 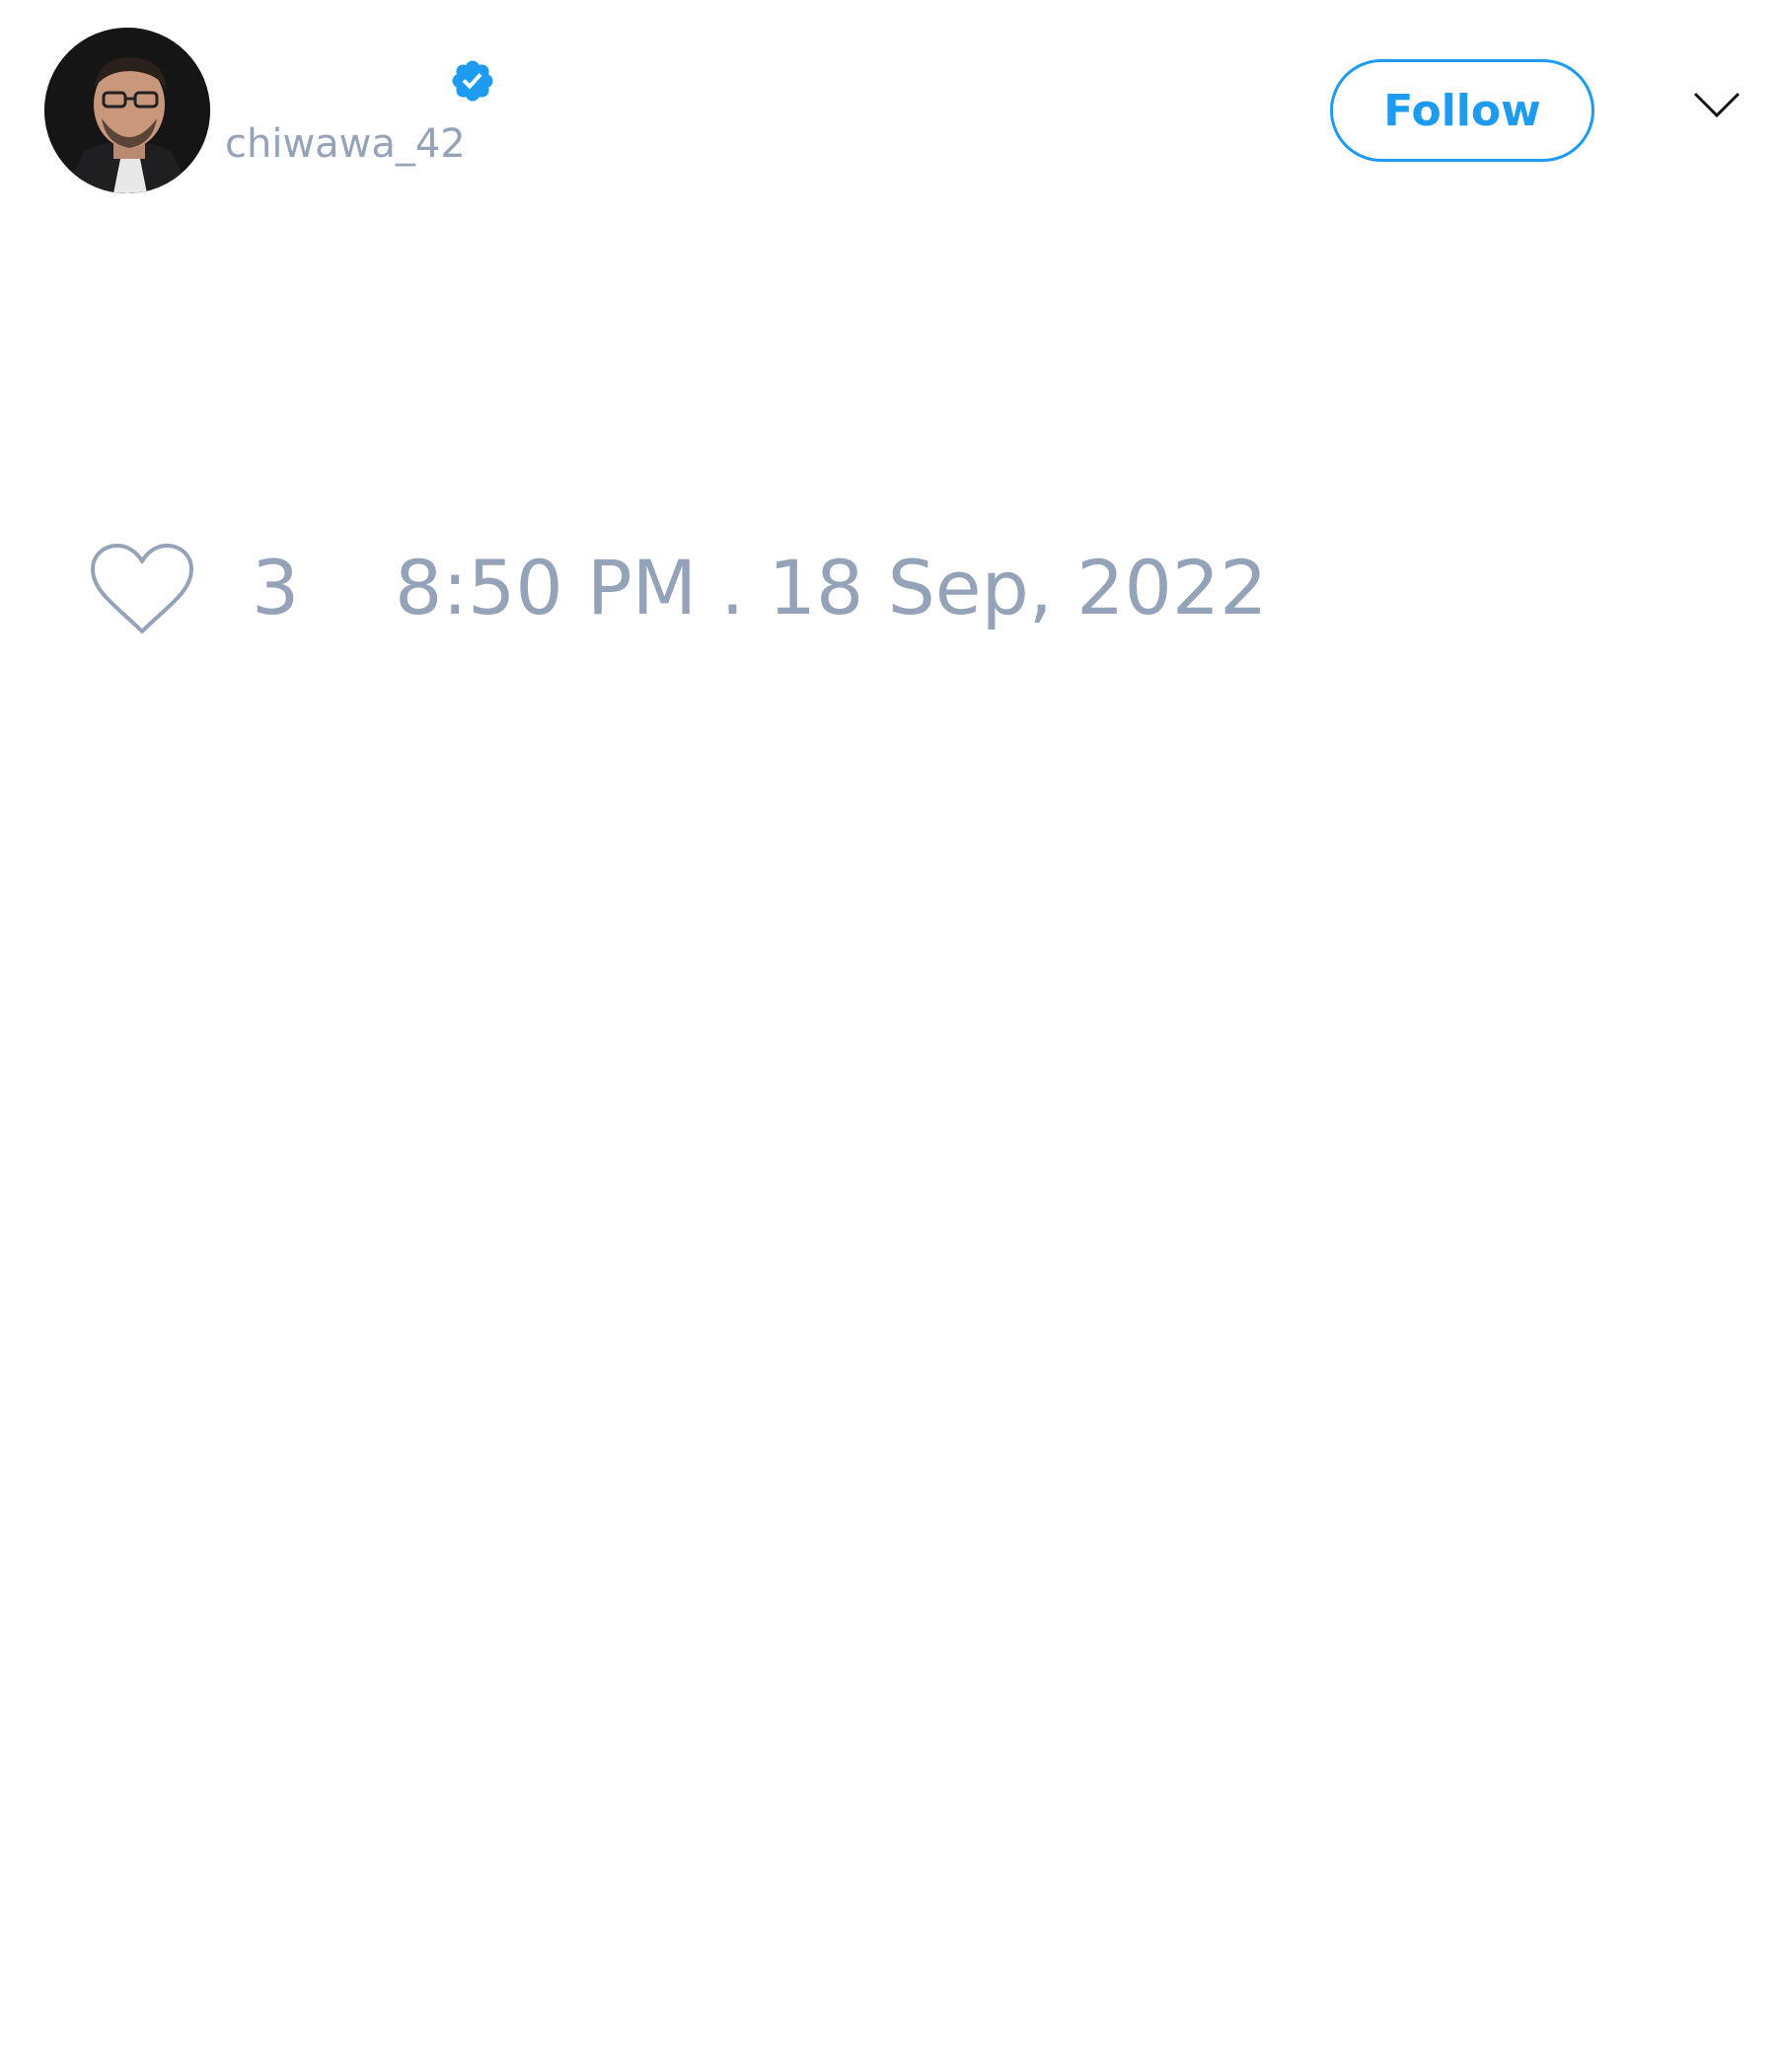 I want to click on chevron-down-icon, so click(x=1717, y=105).